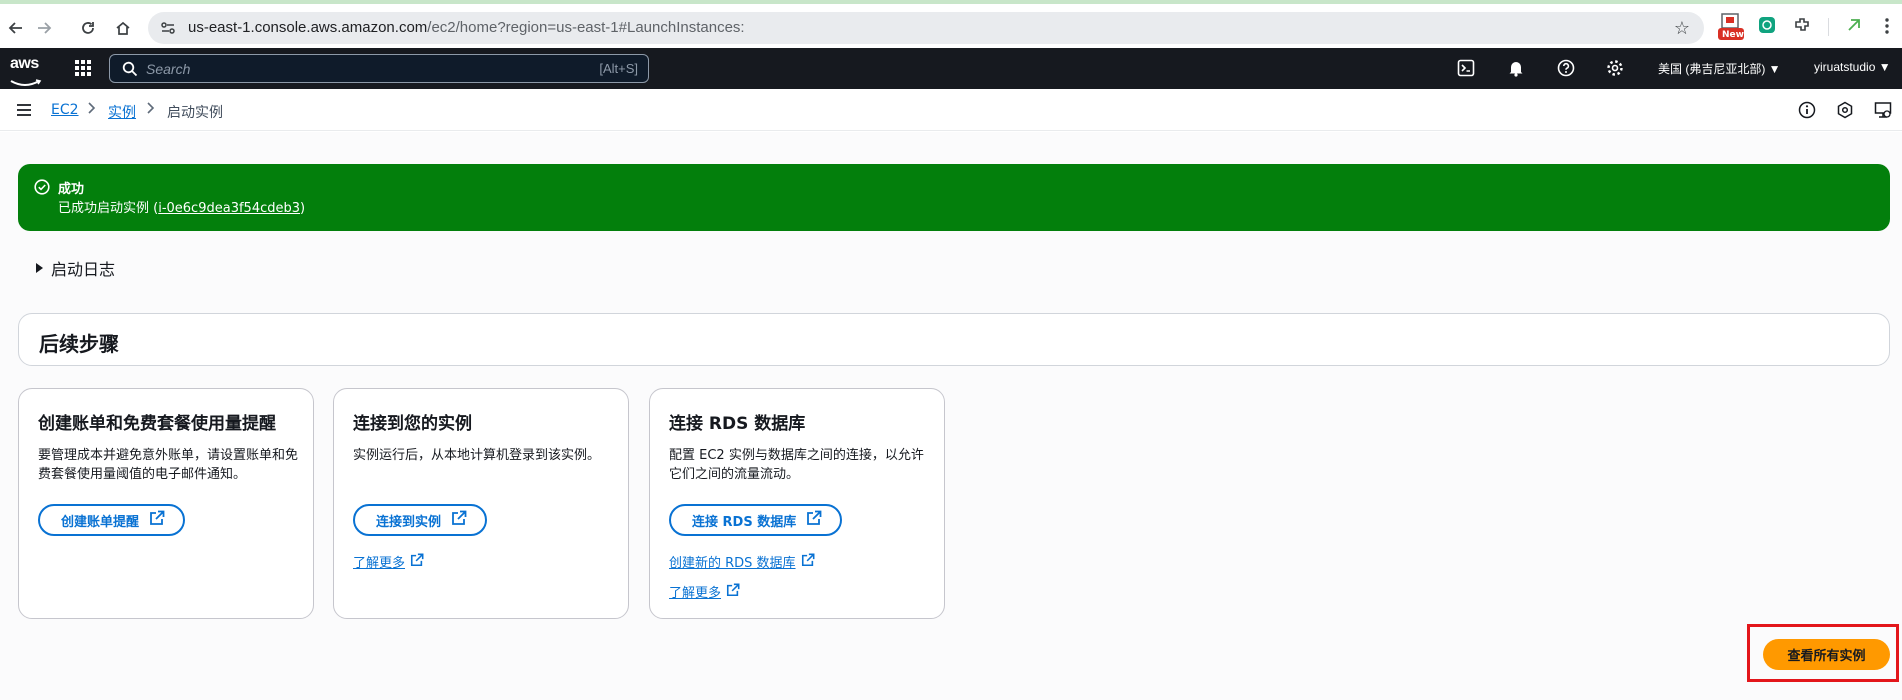 This screenshot has height=700, width=1902. What do you see at coordinates (39, 268) in the screenshot?
I see `caret-right-icon` at bounding box center [39, 268].